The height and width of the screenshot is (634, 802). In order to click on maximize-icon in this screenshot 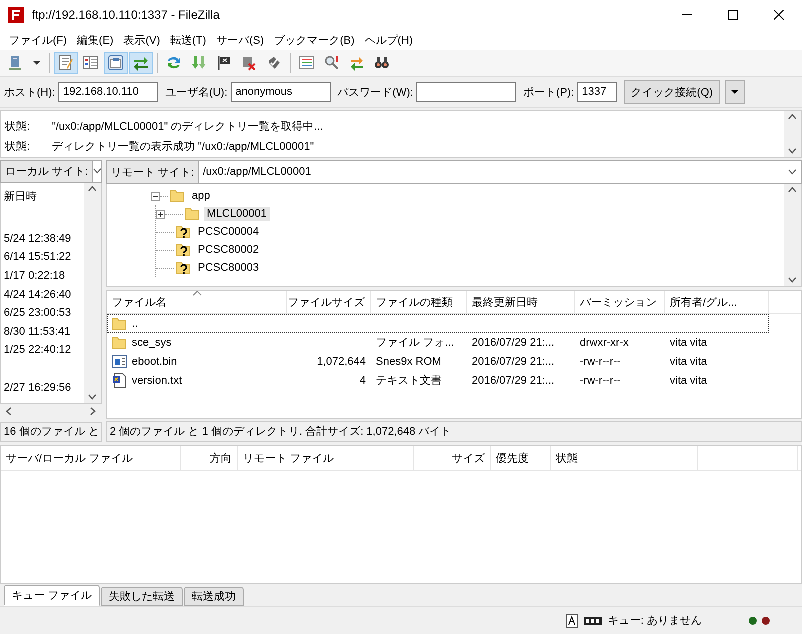, I will do `click(733, 15)`.